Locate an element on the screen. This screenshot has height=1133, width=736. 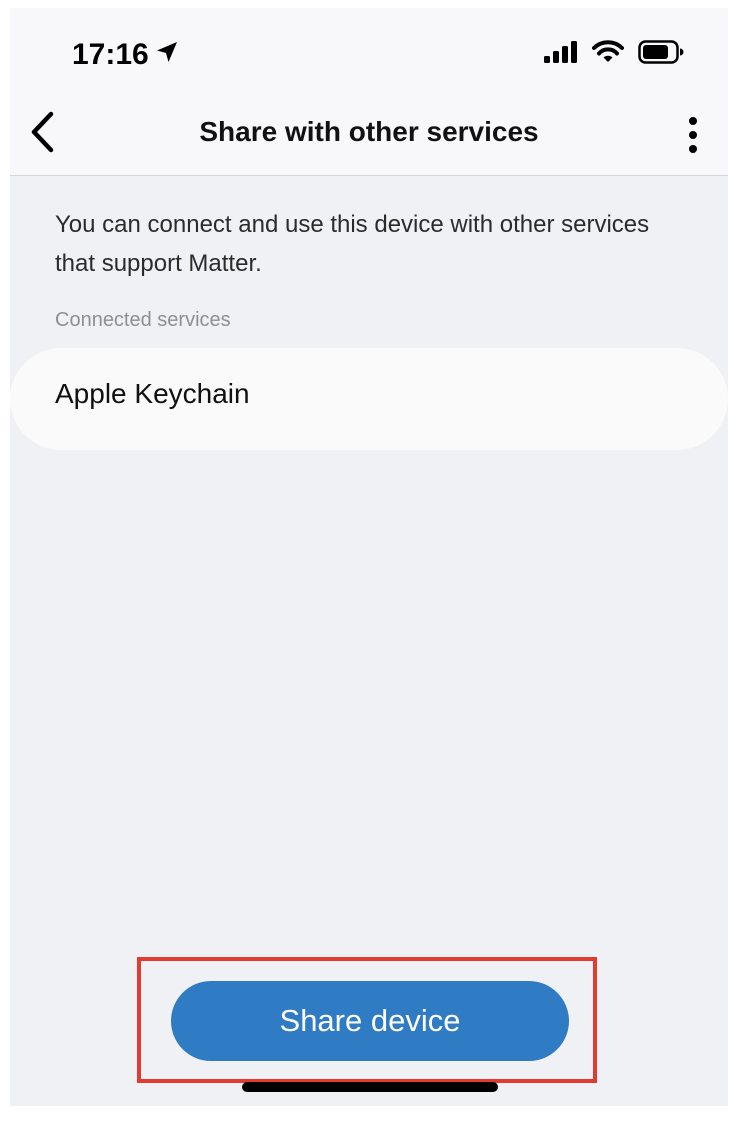
wifi-icon is located at coordinates (608, 54).